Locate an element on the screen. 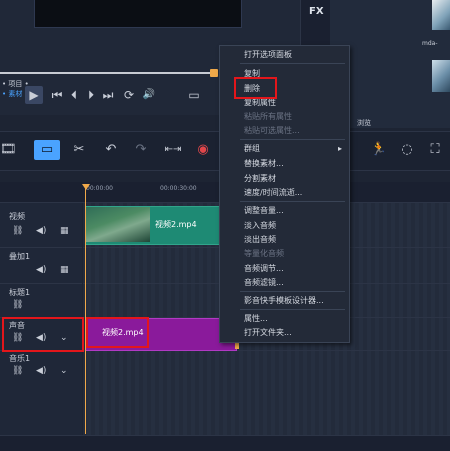 This screenshot has width=450, height=451. aspect-ratio-icon: ▭ is located at coordinates (194, 95).